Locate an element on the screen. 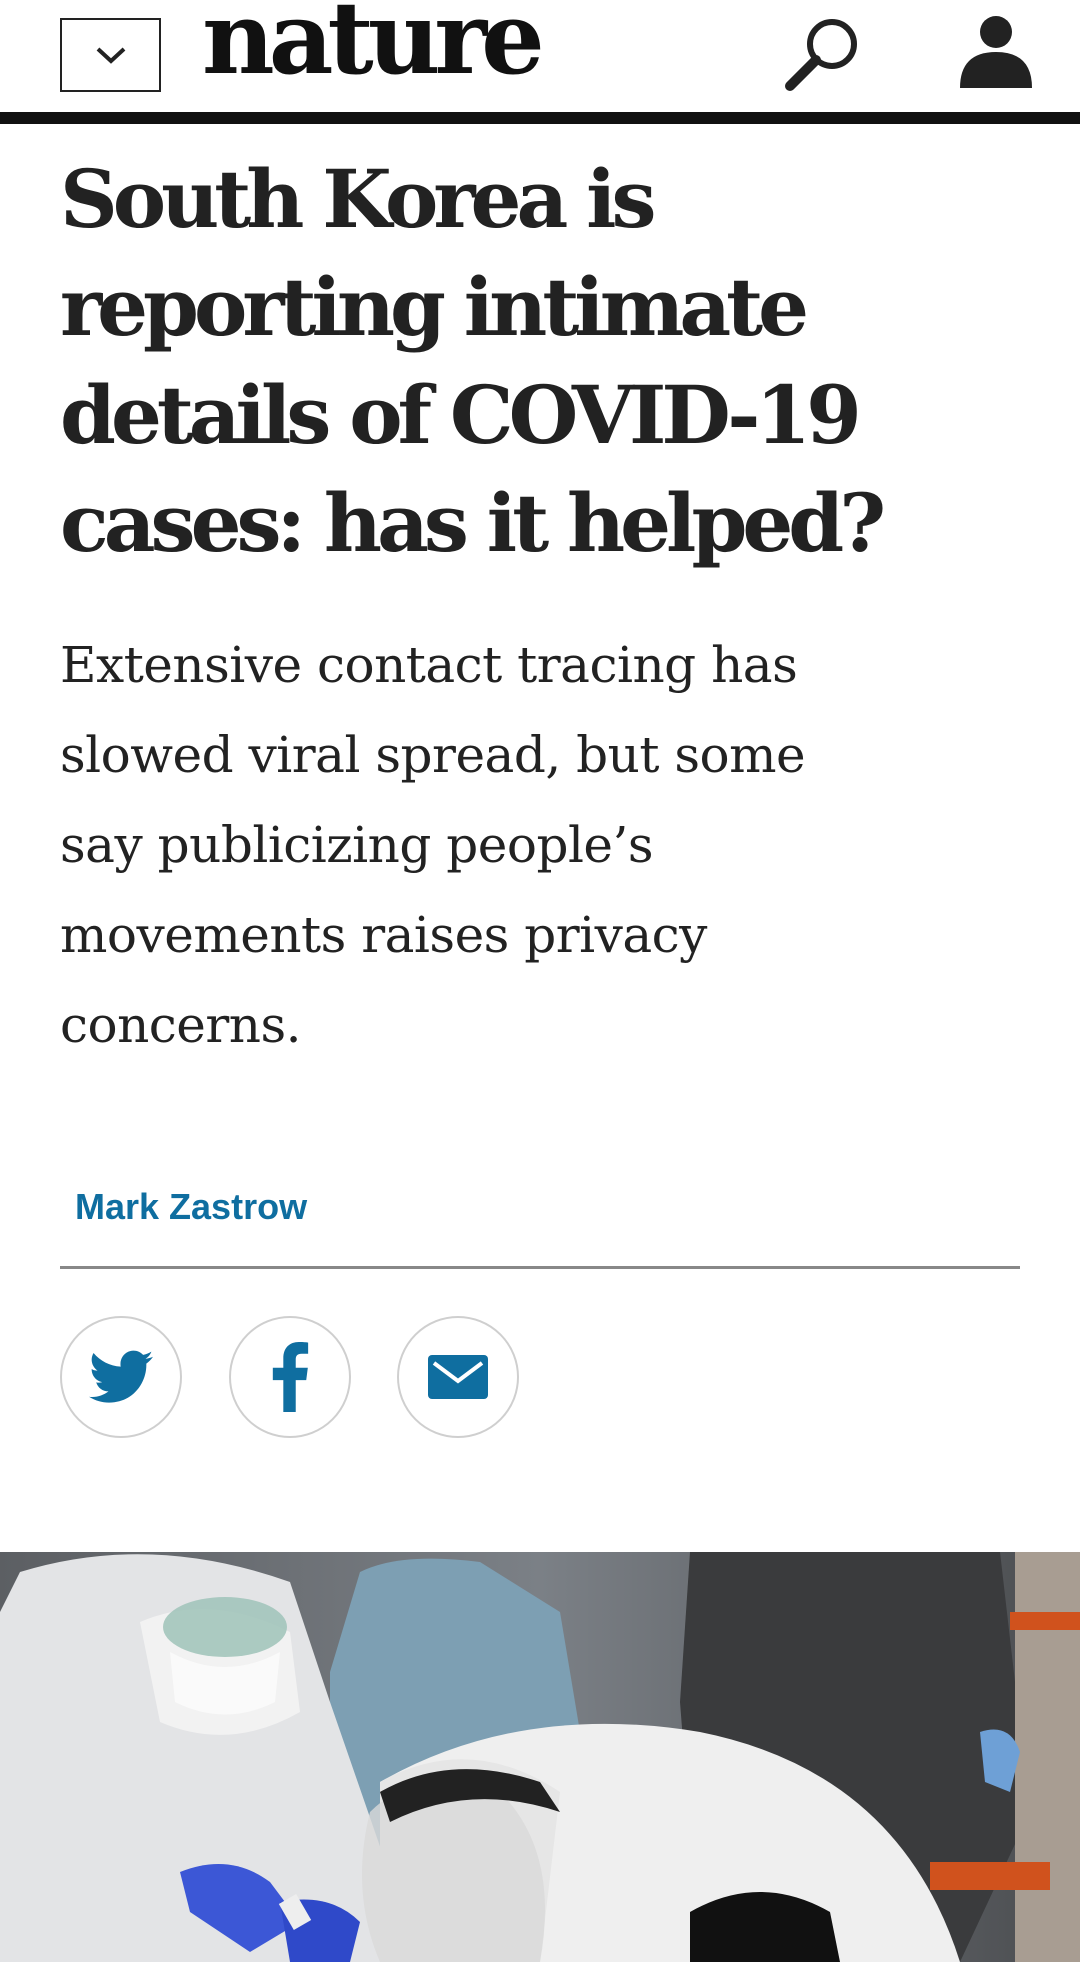  byline-divider is located at coordinates (540, 1267).